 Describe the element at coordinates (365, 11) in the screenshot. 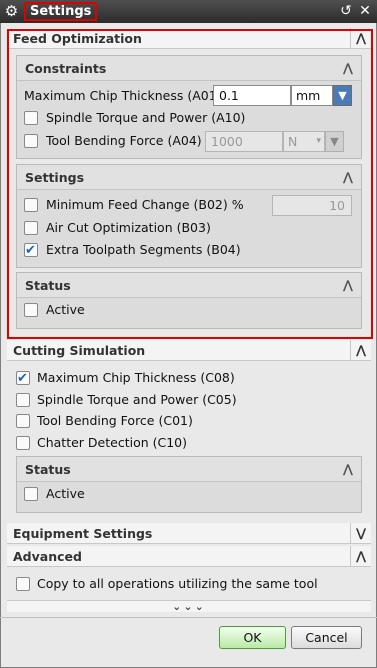

I see `close-icon: ✕` at that location.